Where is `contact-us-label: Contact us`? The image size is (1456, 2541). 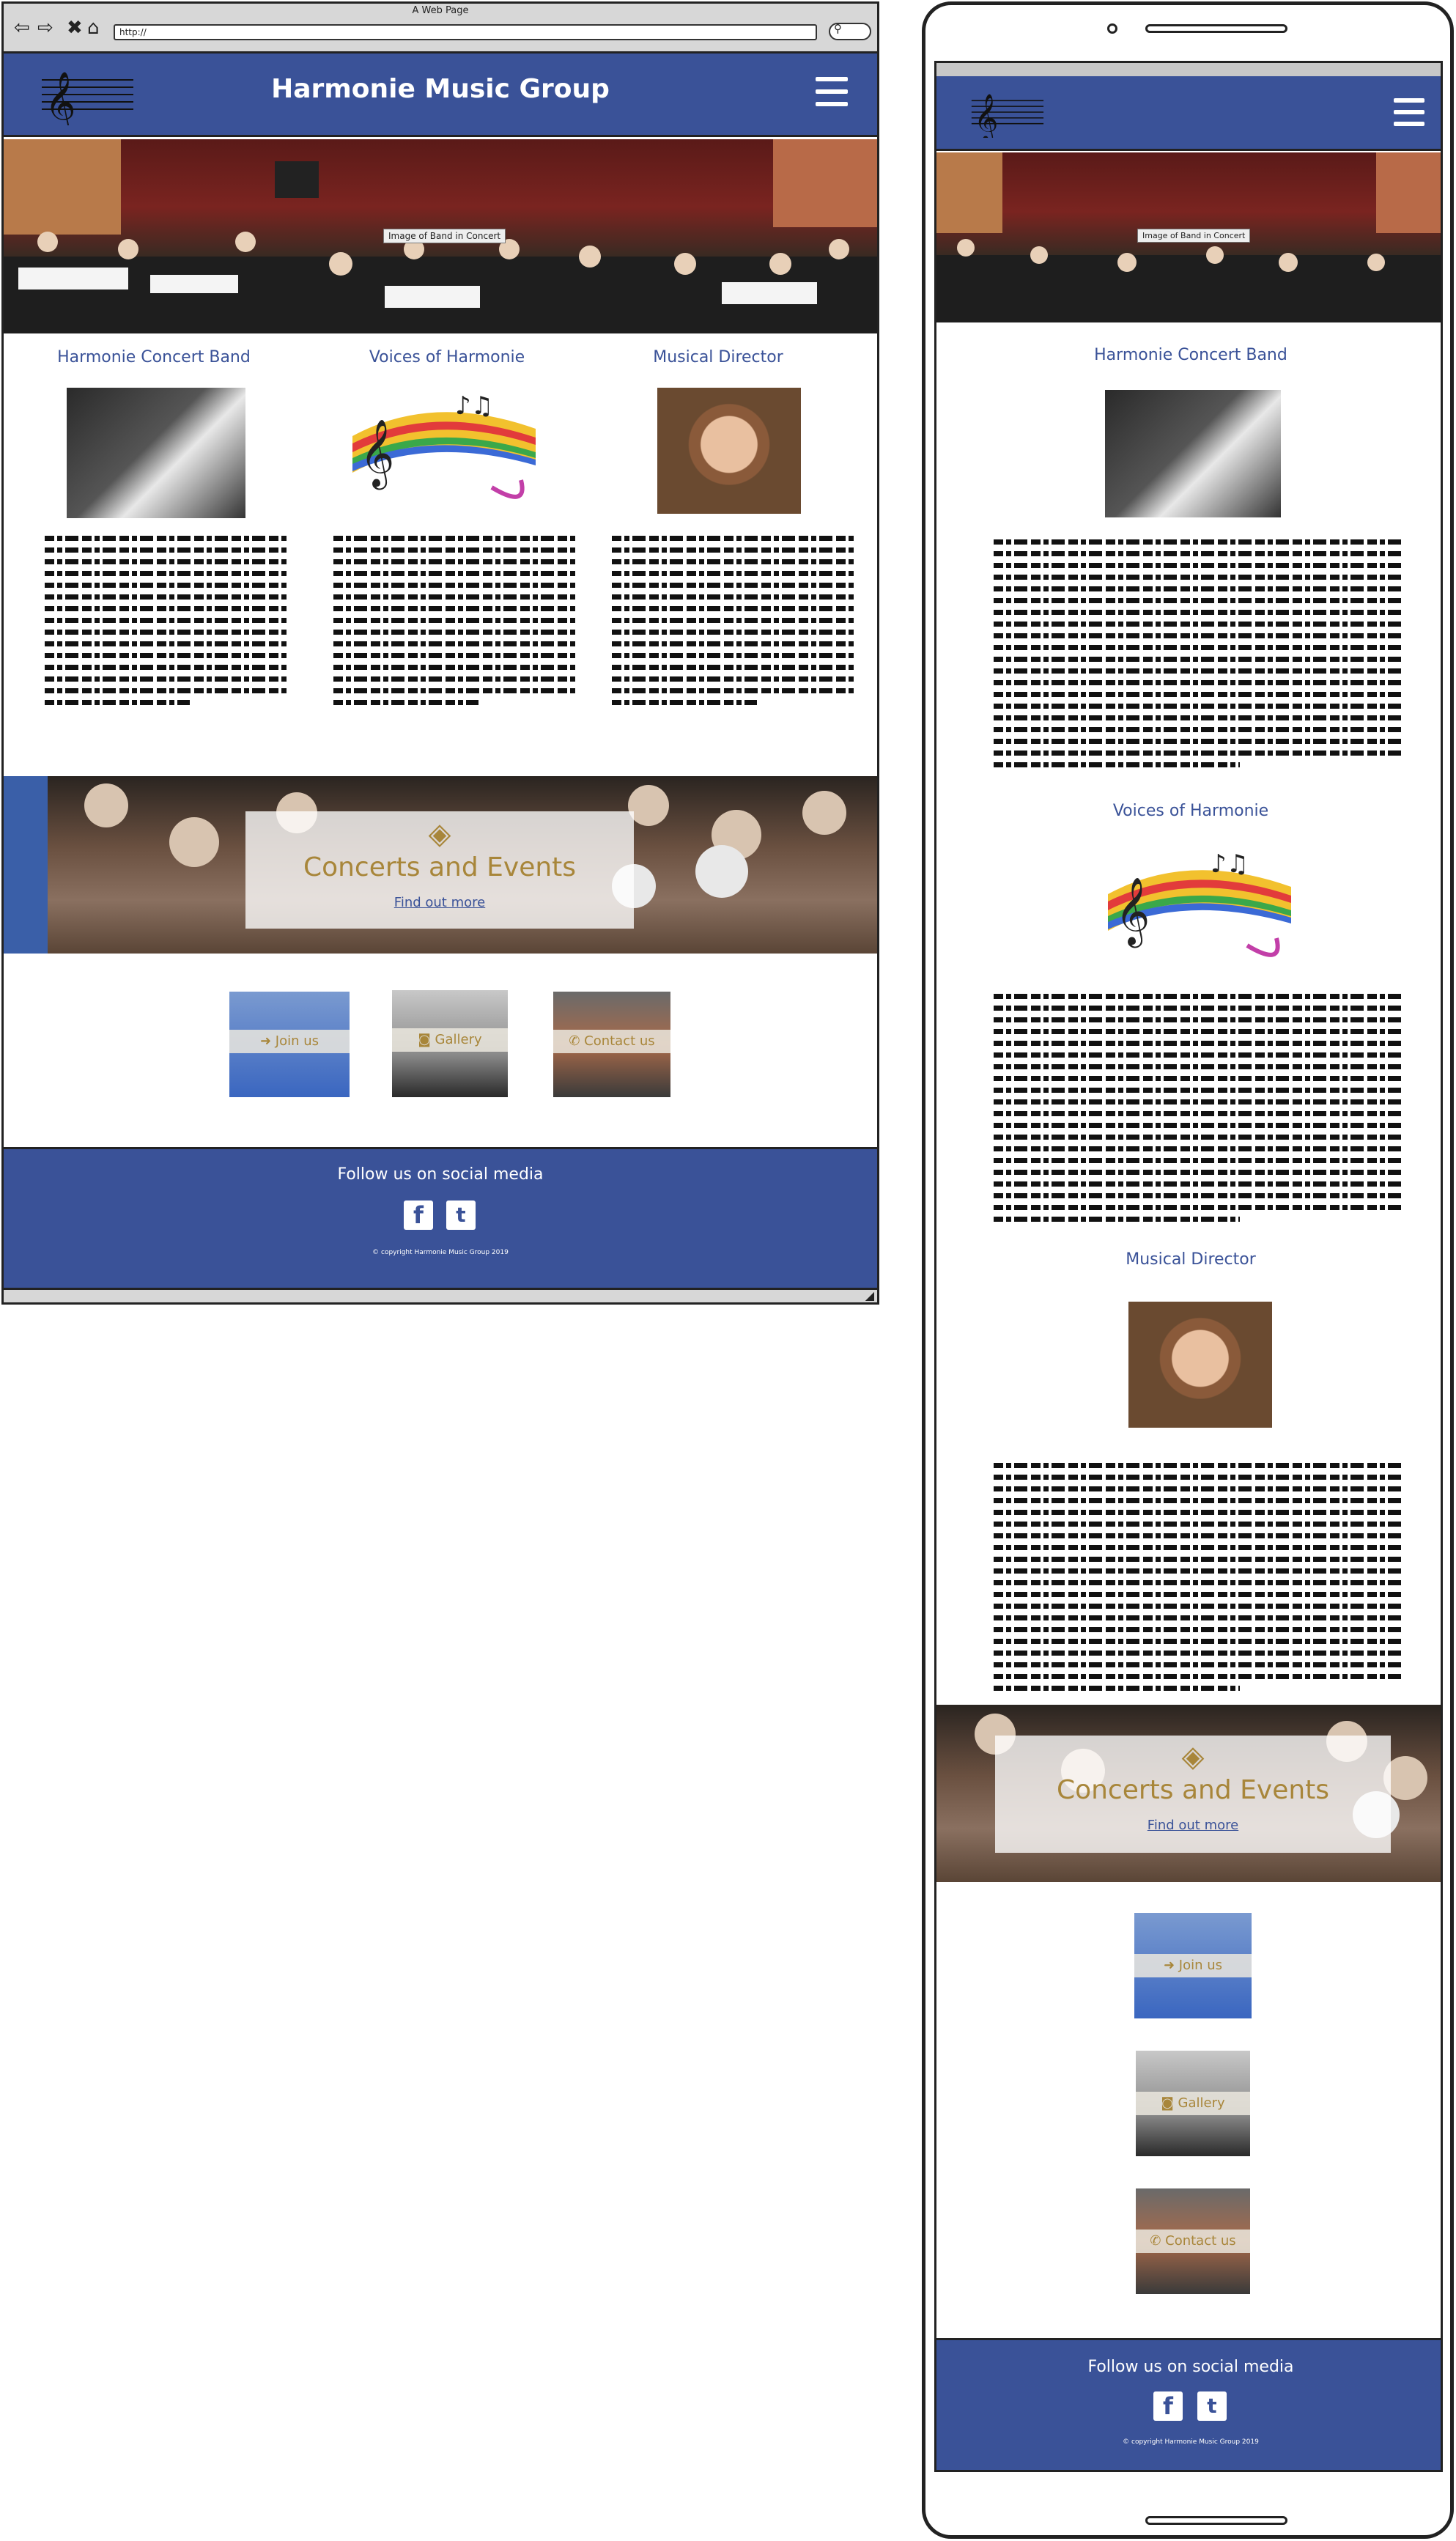 contact-us-label: Contact us is located at coordinates (619, 1041).